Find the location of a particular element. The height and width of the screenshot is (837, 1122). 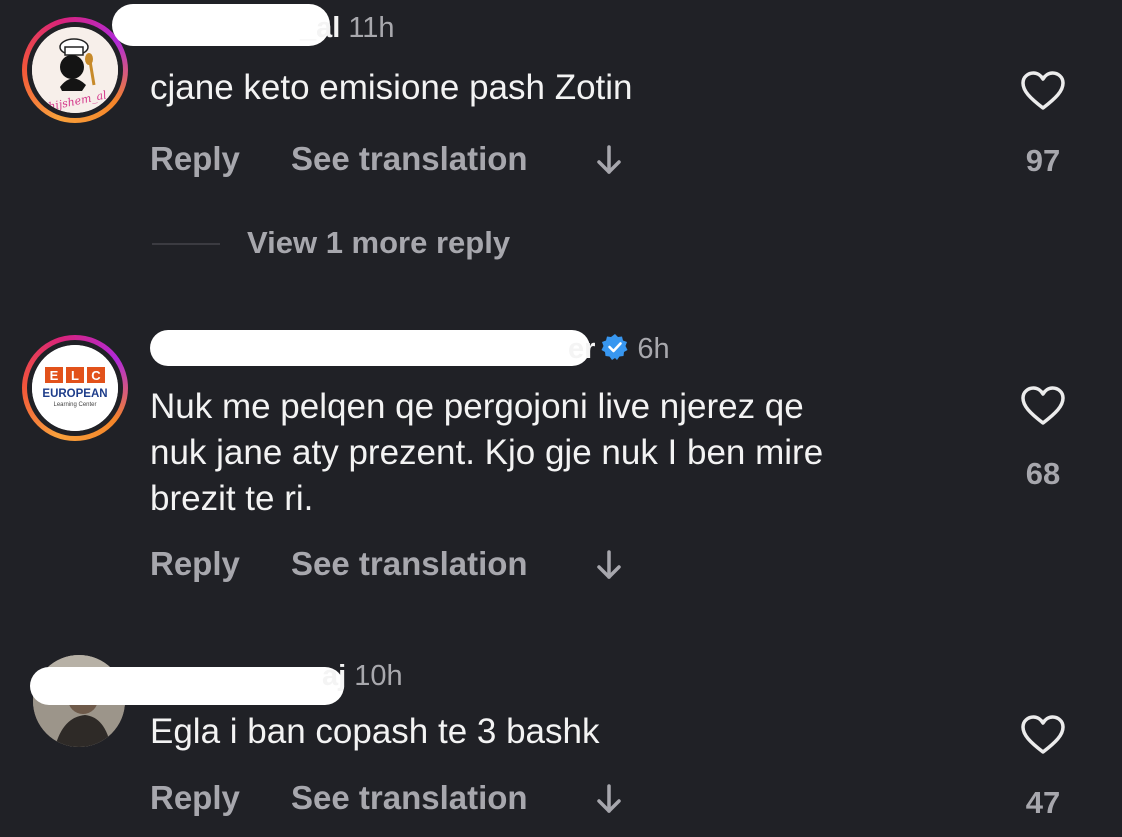

svg-text: C is located at coordinates (96, 375).